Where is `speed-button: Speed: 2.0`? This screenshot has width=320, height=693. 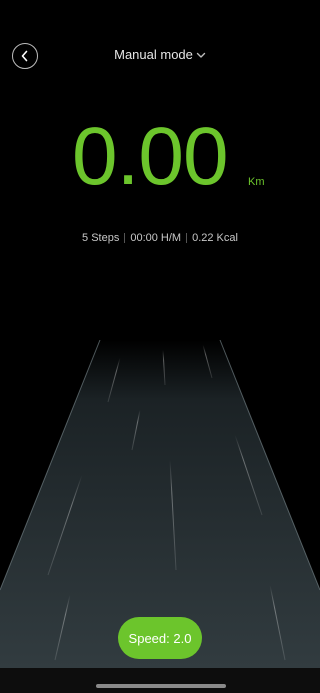
speed-button: Speed: 2.0 is located at coordinates (160, 638).